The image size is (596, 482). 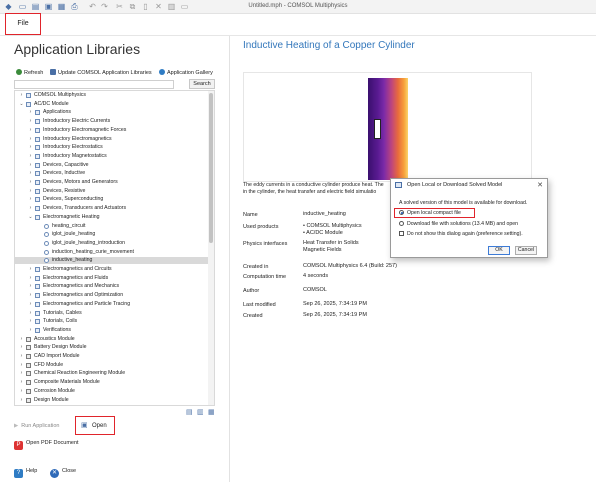 I want to click on tree-model-item: iglot_joule_heating_introduction, so click(x=112, y=243).